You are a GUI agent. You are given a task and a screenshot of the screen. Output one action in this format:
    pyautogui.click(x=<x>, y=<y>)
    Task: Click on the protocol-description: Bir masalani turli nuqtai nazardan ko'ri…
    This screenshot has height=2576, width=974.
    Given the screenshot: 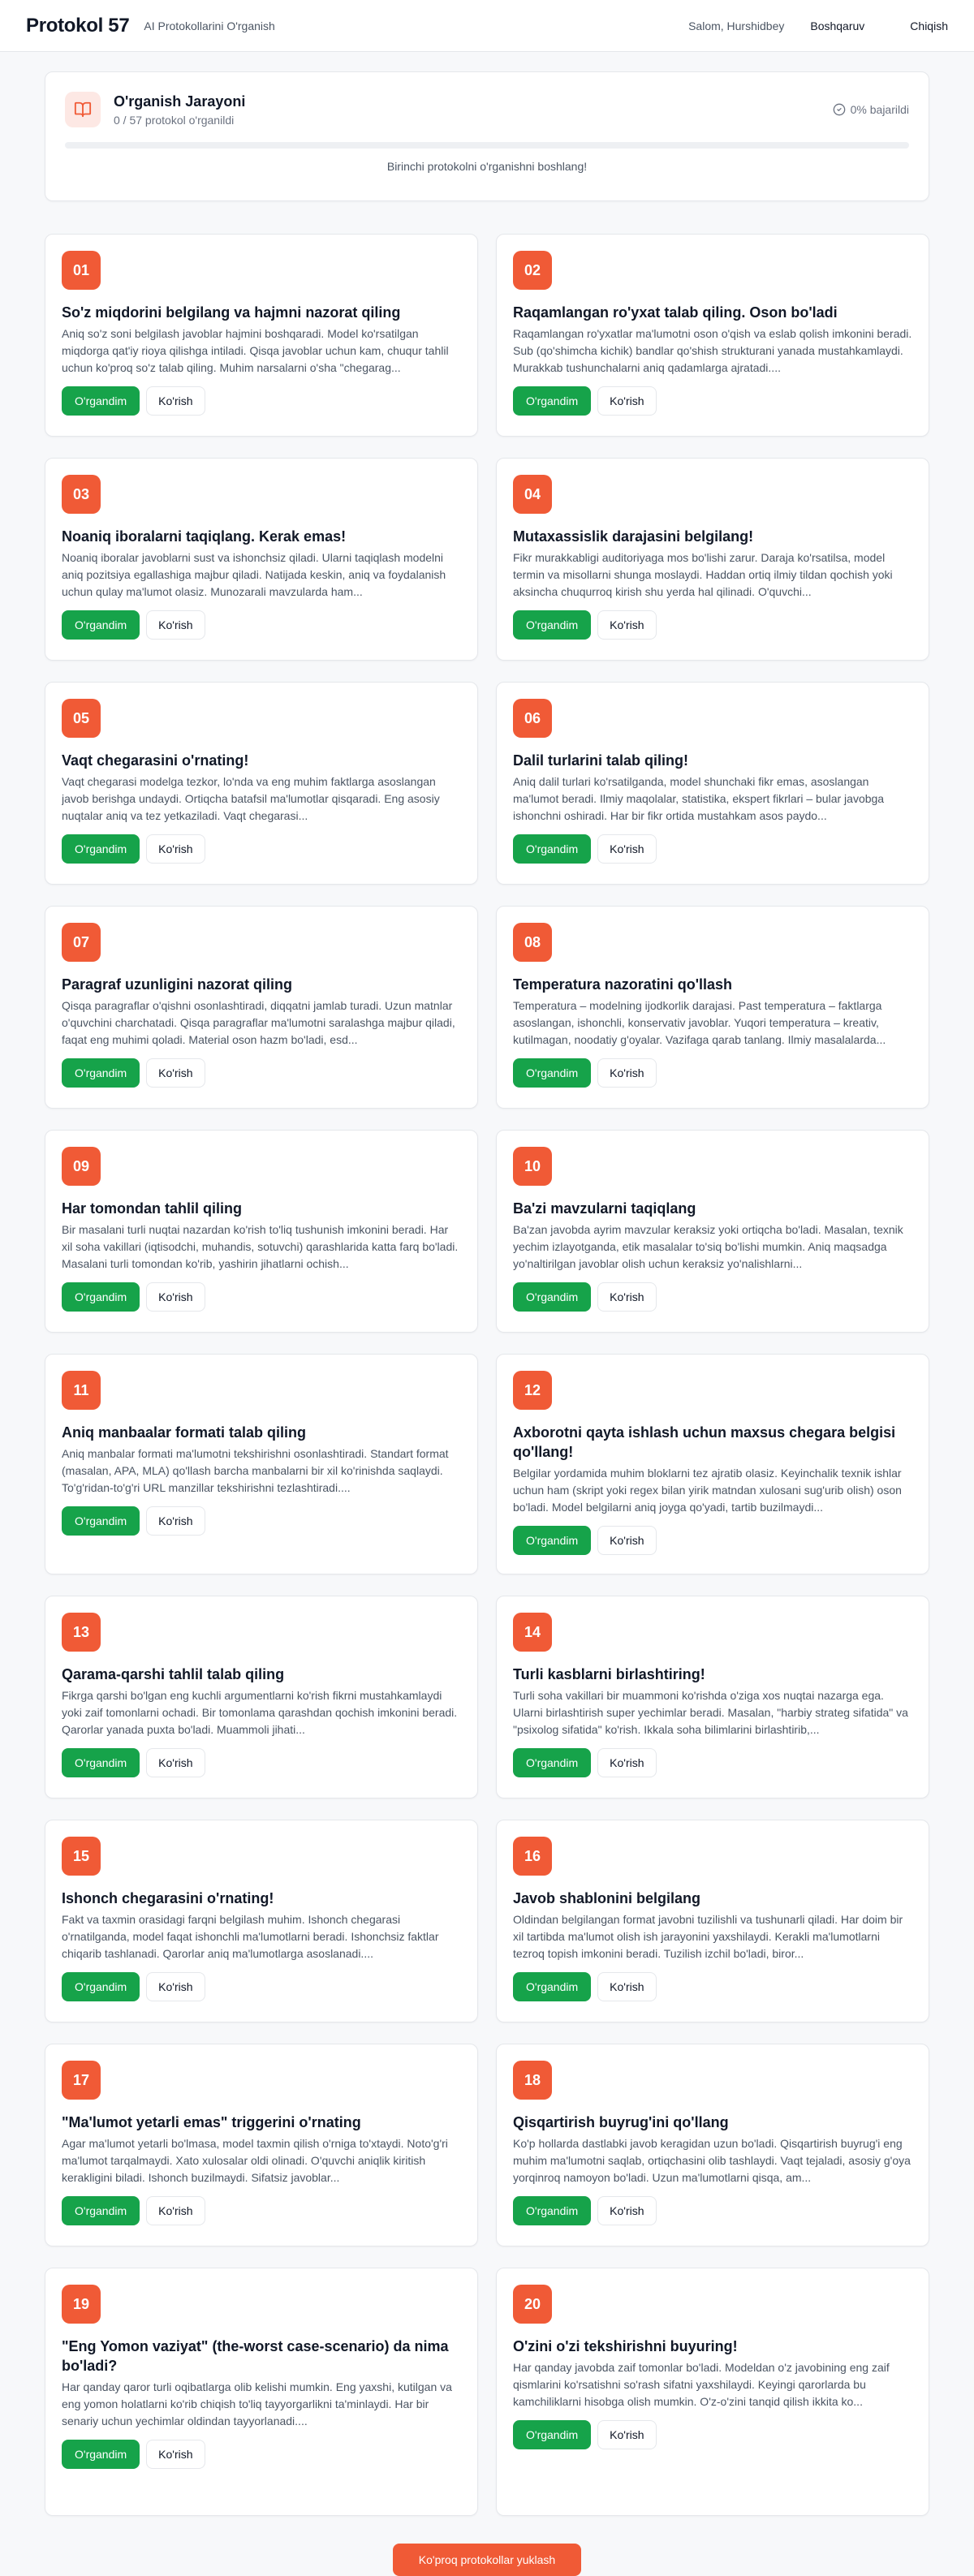 What is the action you would take?
    pyautogui.click(x=260, y=1247)
    